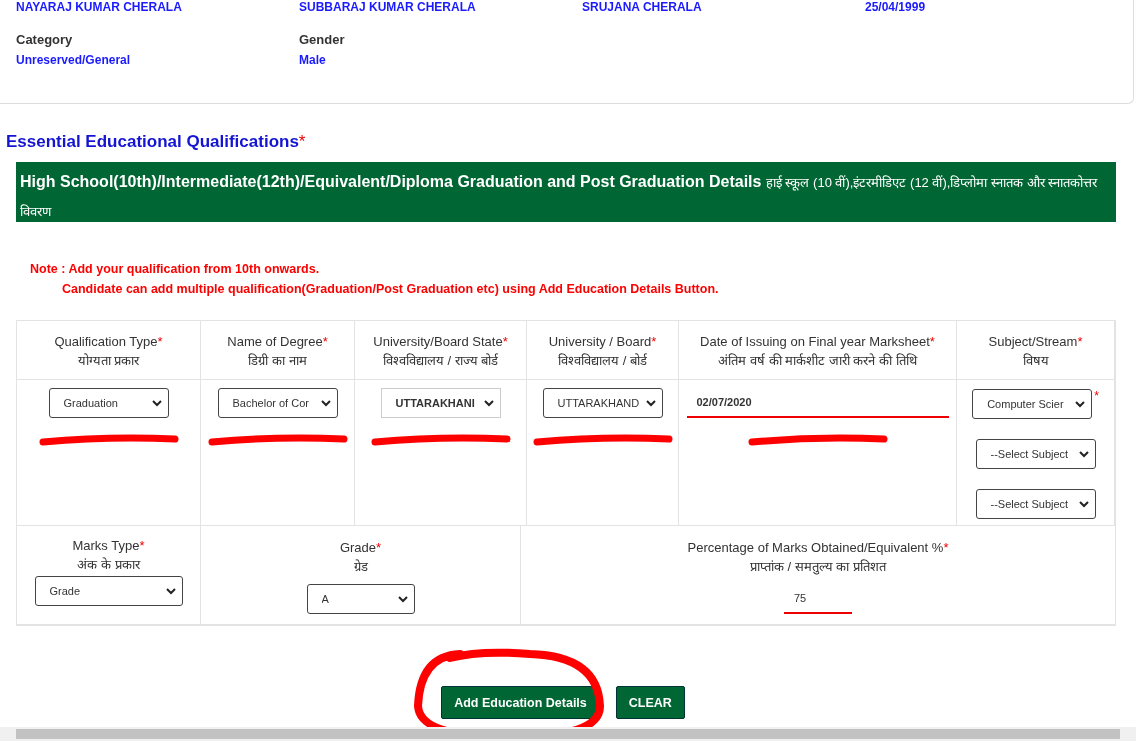 Image resolution: width=1136 pixels, height=741 pixels. What do you see at coordinates (360, 567) in the screenshot?
I see `column-header-hindi: ग्रेड` at bounding box center [360, 567].